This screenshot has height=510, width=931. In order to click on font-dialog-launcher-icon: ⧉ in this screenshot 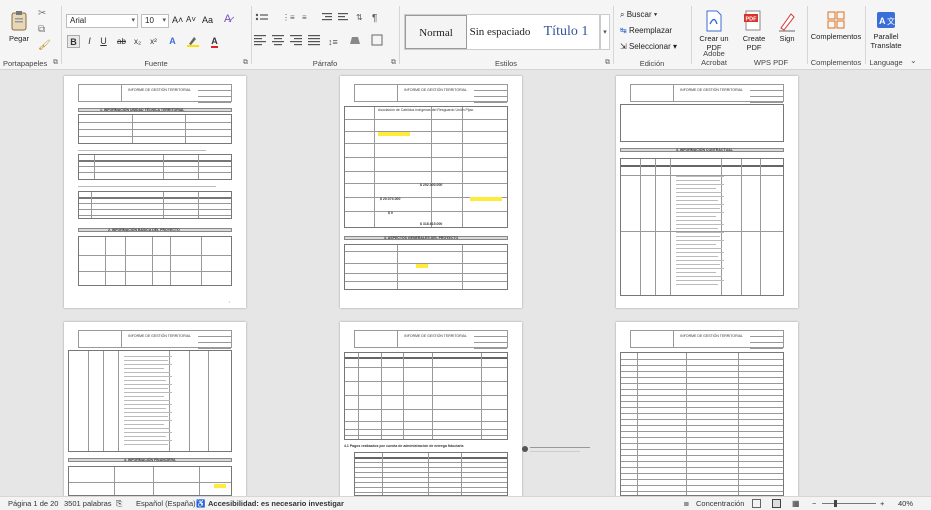, I will do `click(245, 63)`.